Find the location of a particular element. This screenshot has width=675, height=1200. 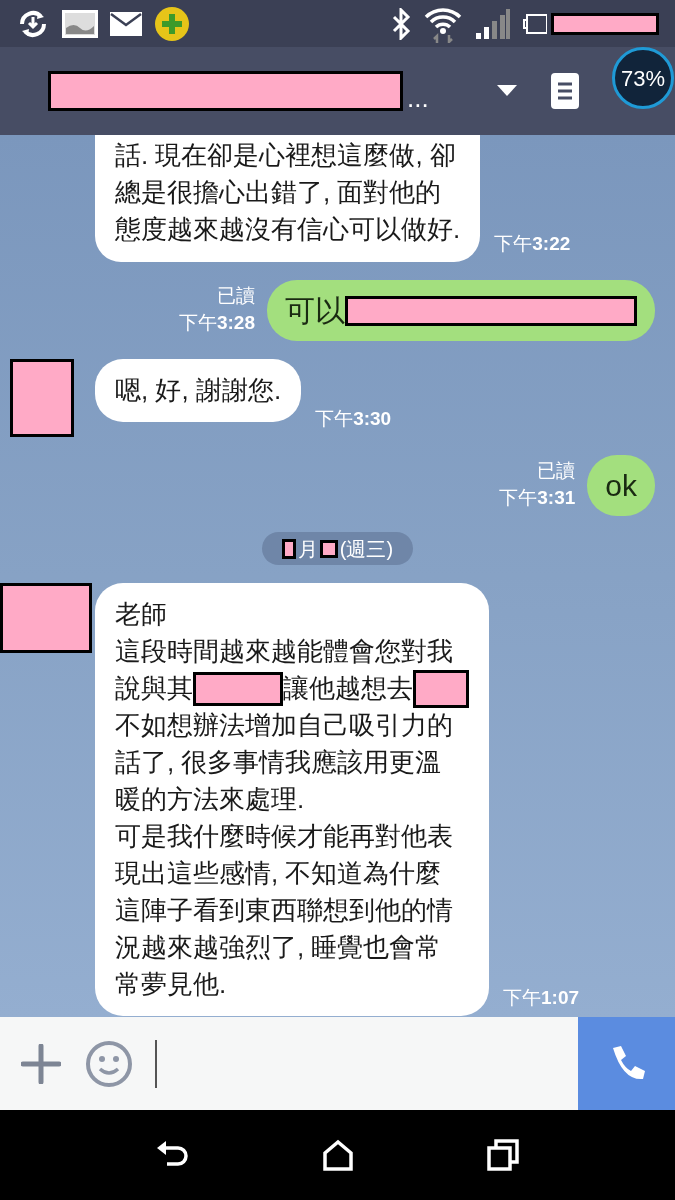

message-text: 說與其 is located at coordinates (154, 688).